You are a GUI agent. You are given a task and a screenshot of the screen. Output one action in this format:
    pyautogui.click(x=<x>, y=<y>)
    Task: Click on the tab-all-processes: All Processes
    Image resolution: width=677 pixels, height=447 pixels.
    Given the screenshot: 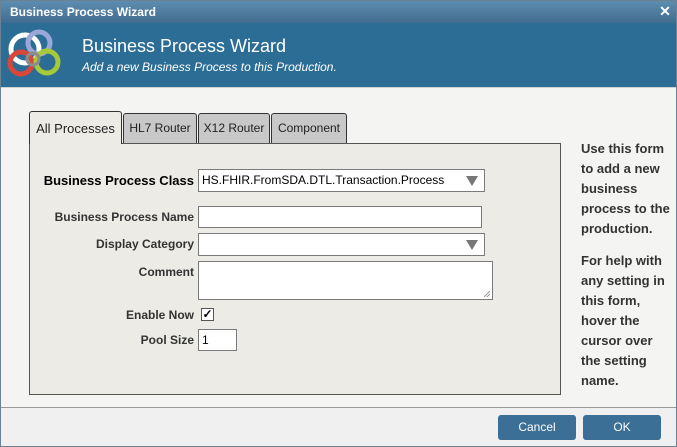 What is the action you would take?
    pyautogui.click(x=75, y=127)
    